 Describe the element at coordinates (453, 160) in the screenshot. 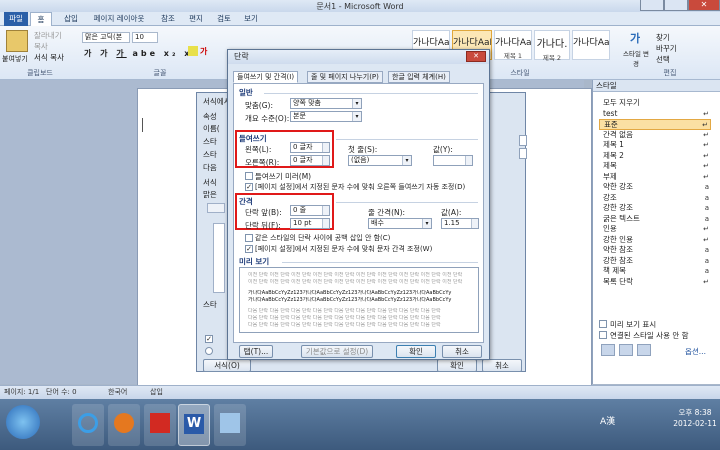

I see `by-spinner` at that location.